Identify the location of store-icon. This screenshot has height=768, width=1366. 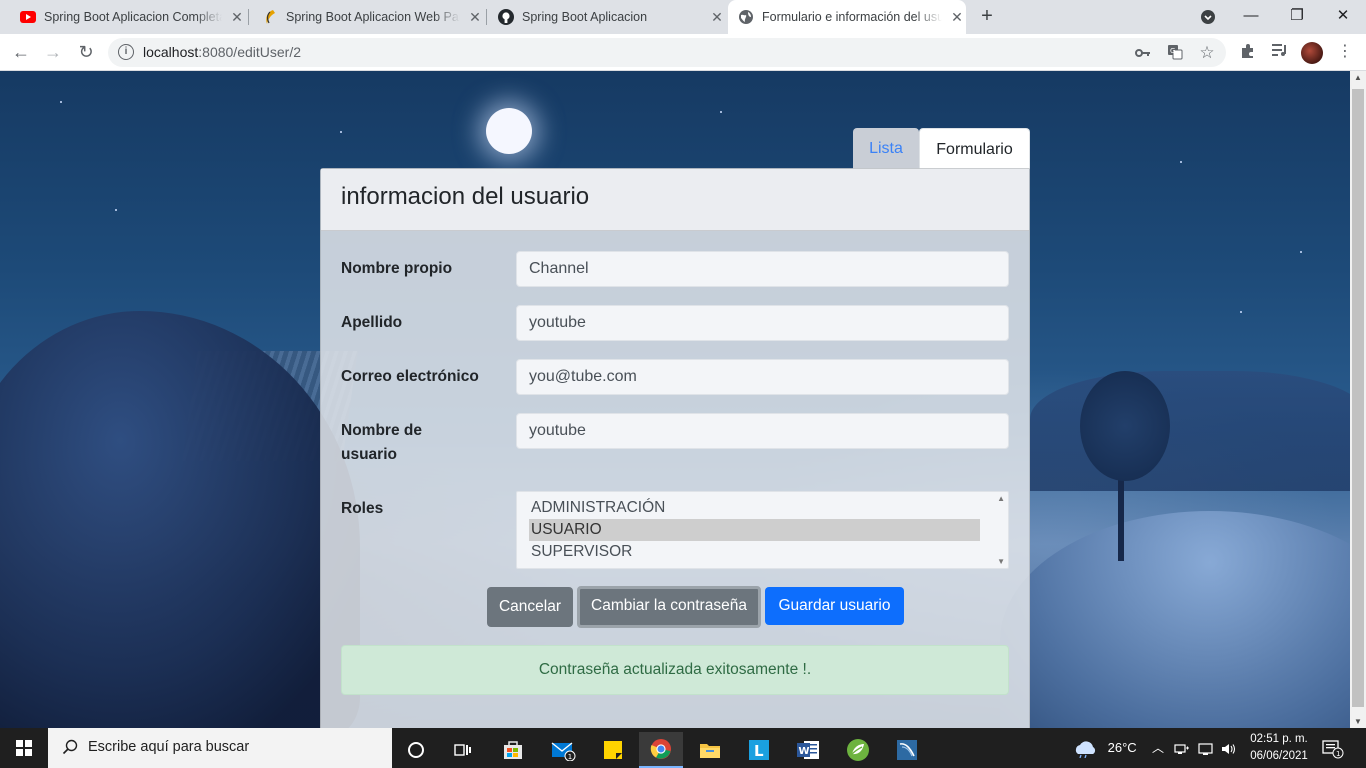
(513, 750).